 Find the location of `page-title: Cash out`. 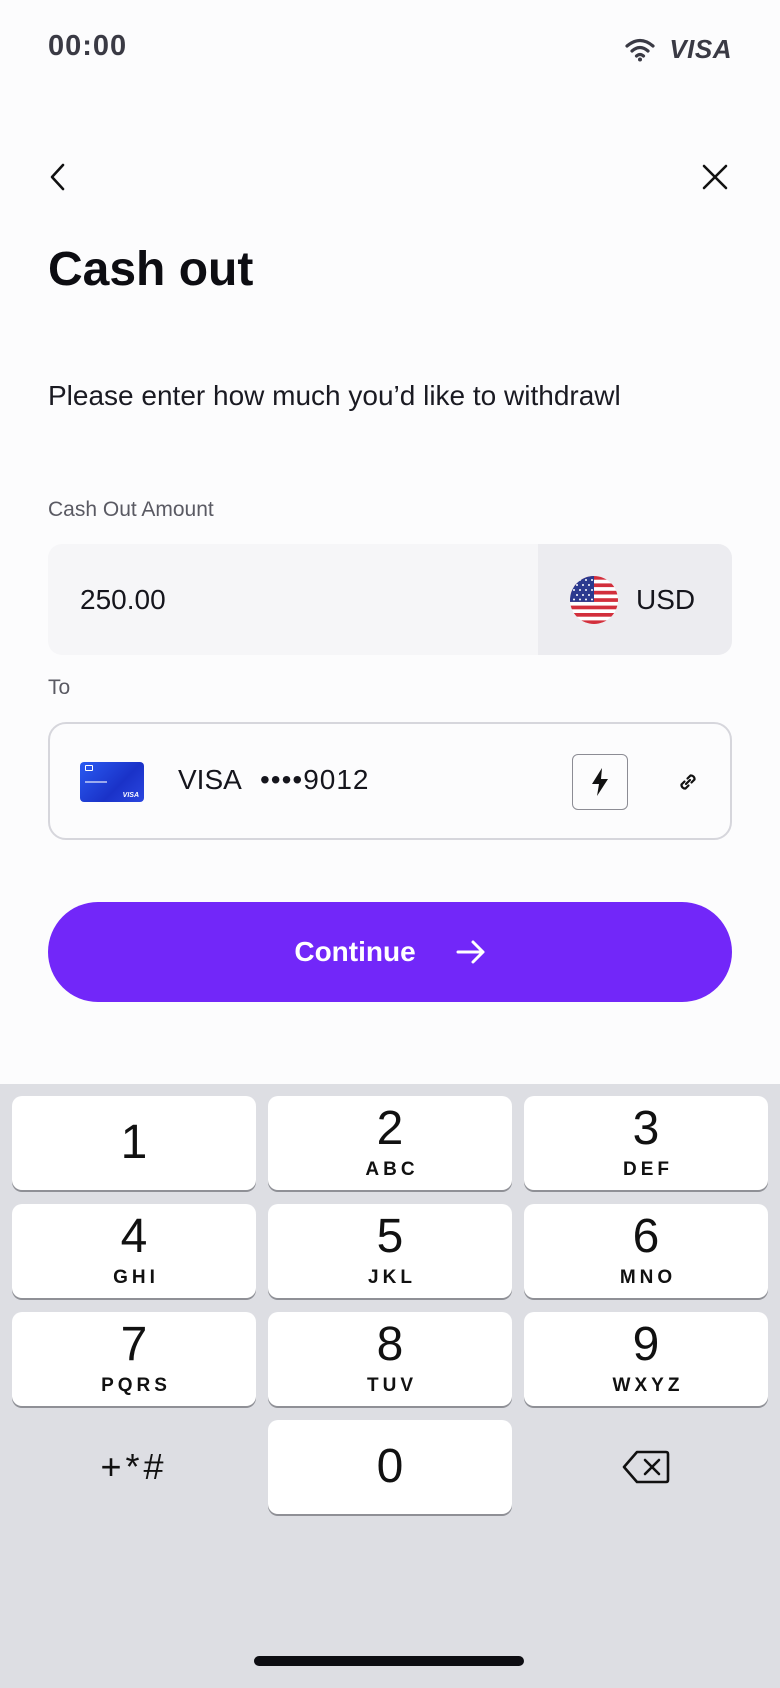

page-title: Cash out is located at coordinates (151, 269).